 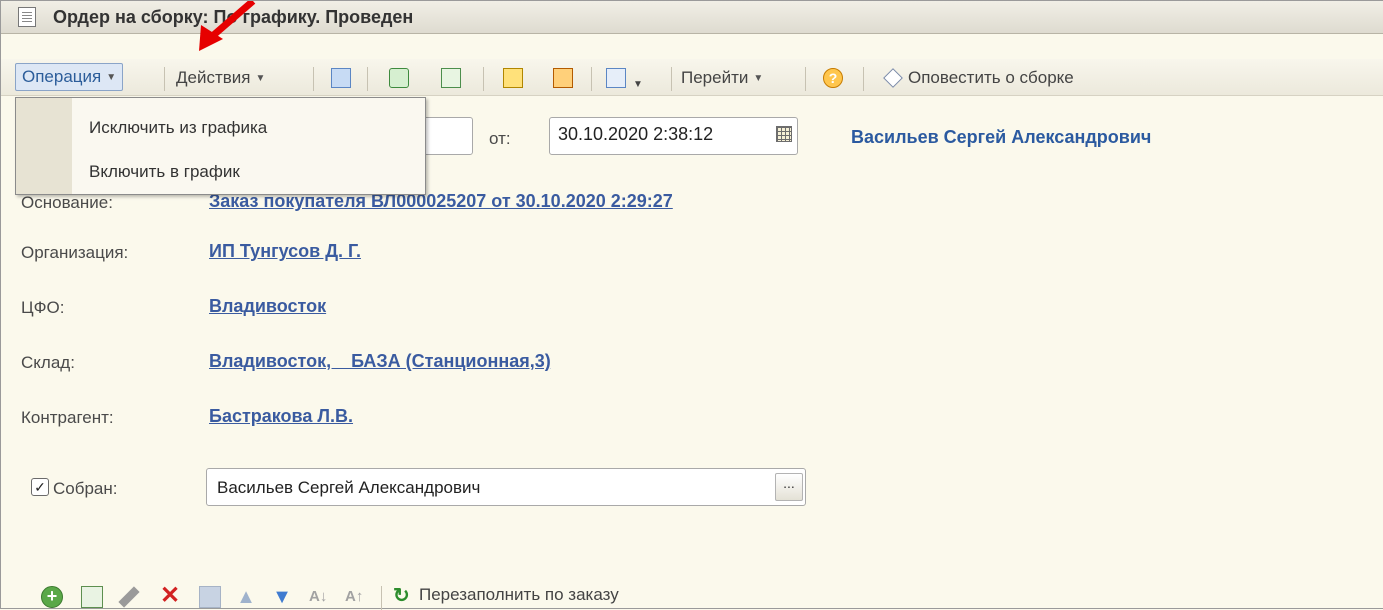 What do you see at coordinates (399, 78) in the screenshot?
I see `refresh-icon` at bounding box center [399, 78].